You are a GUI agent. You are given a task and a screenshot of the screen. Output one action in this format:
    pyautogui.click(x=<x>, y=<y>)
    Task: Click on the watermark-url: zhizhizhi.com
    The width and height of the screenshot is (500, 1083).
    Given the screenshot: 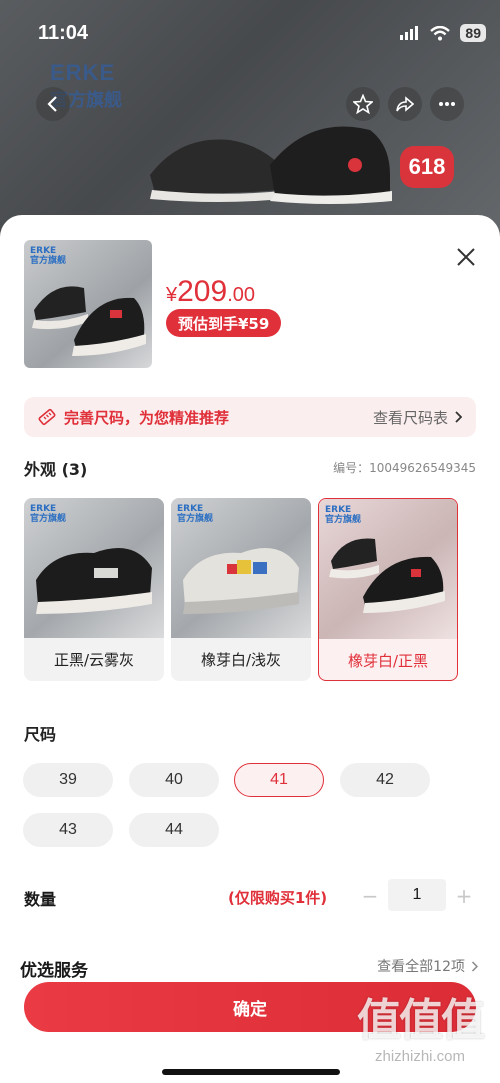 What is the action you would take?
    pyautogui.click(x=420, y=1056)
    